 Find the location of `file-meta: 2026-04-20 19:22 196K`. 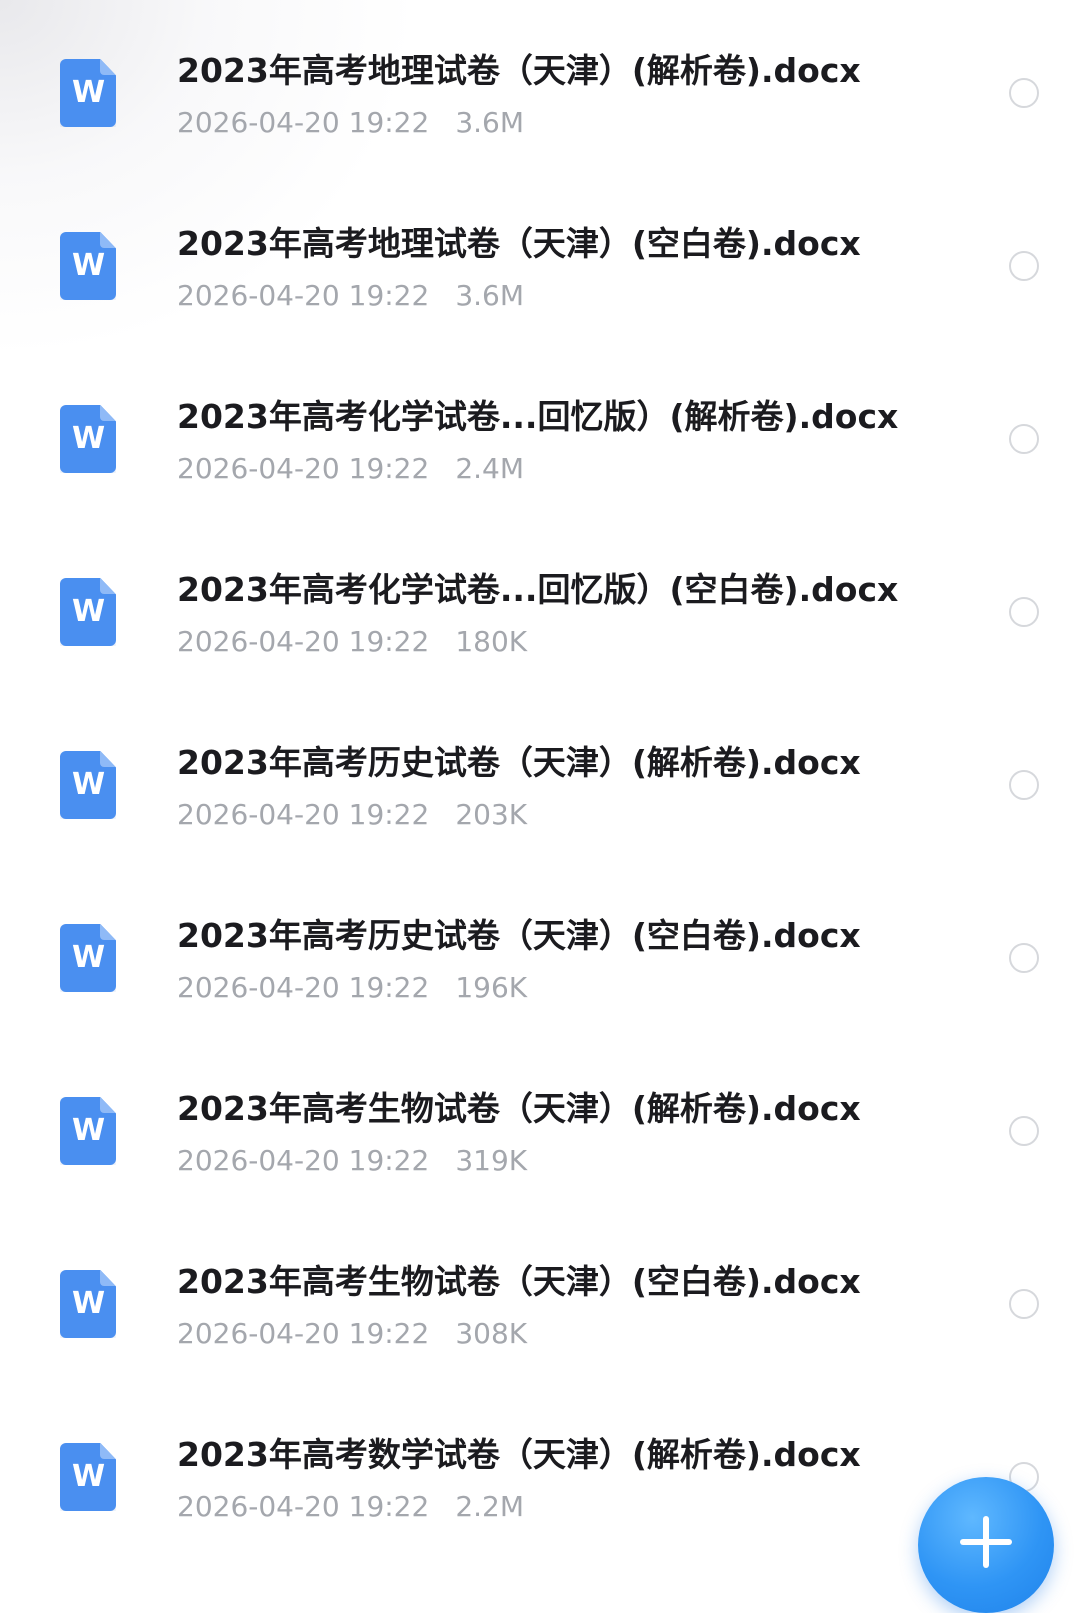

file-meta: 2026-04-20 19:22 196K is located at coordinates (352, 988).